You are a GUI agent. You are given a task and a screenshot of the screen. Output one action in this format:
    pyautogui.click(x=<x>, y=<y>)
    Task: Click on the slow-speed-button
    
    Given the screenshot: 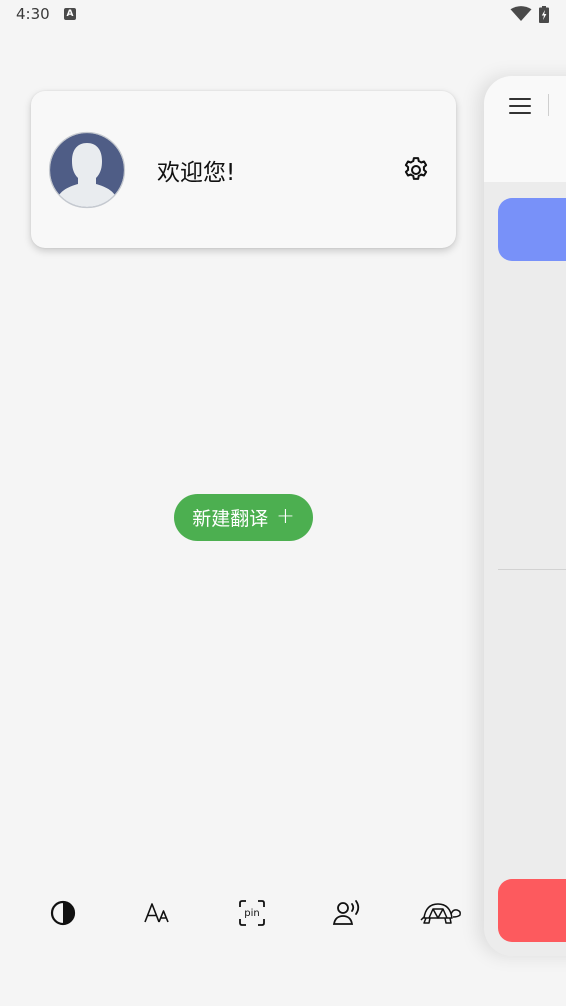 What is the action you would take?
    pyautogui.click(x=441, y=913)
    